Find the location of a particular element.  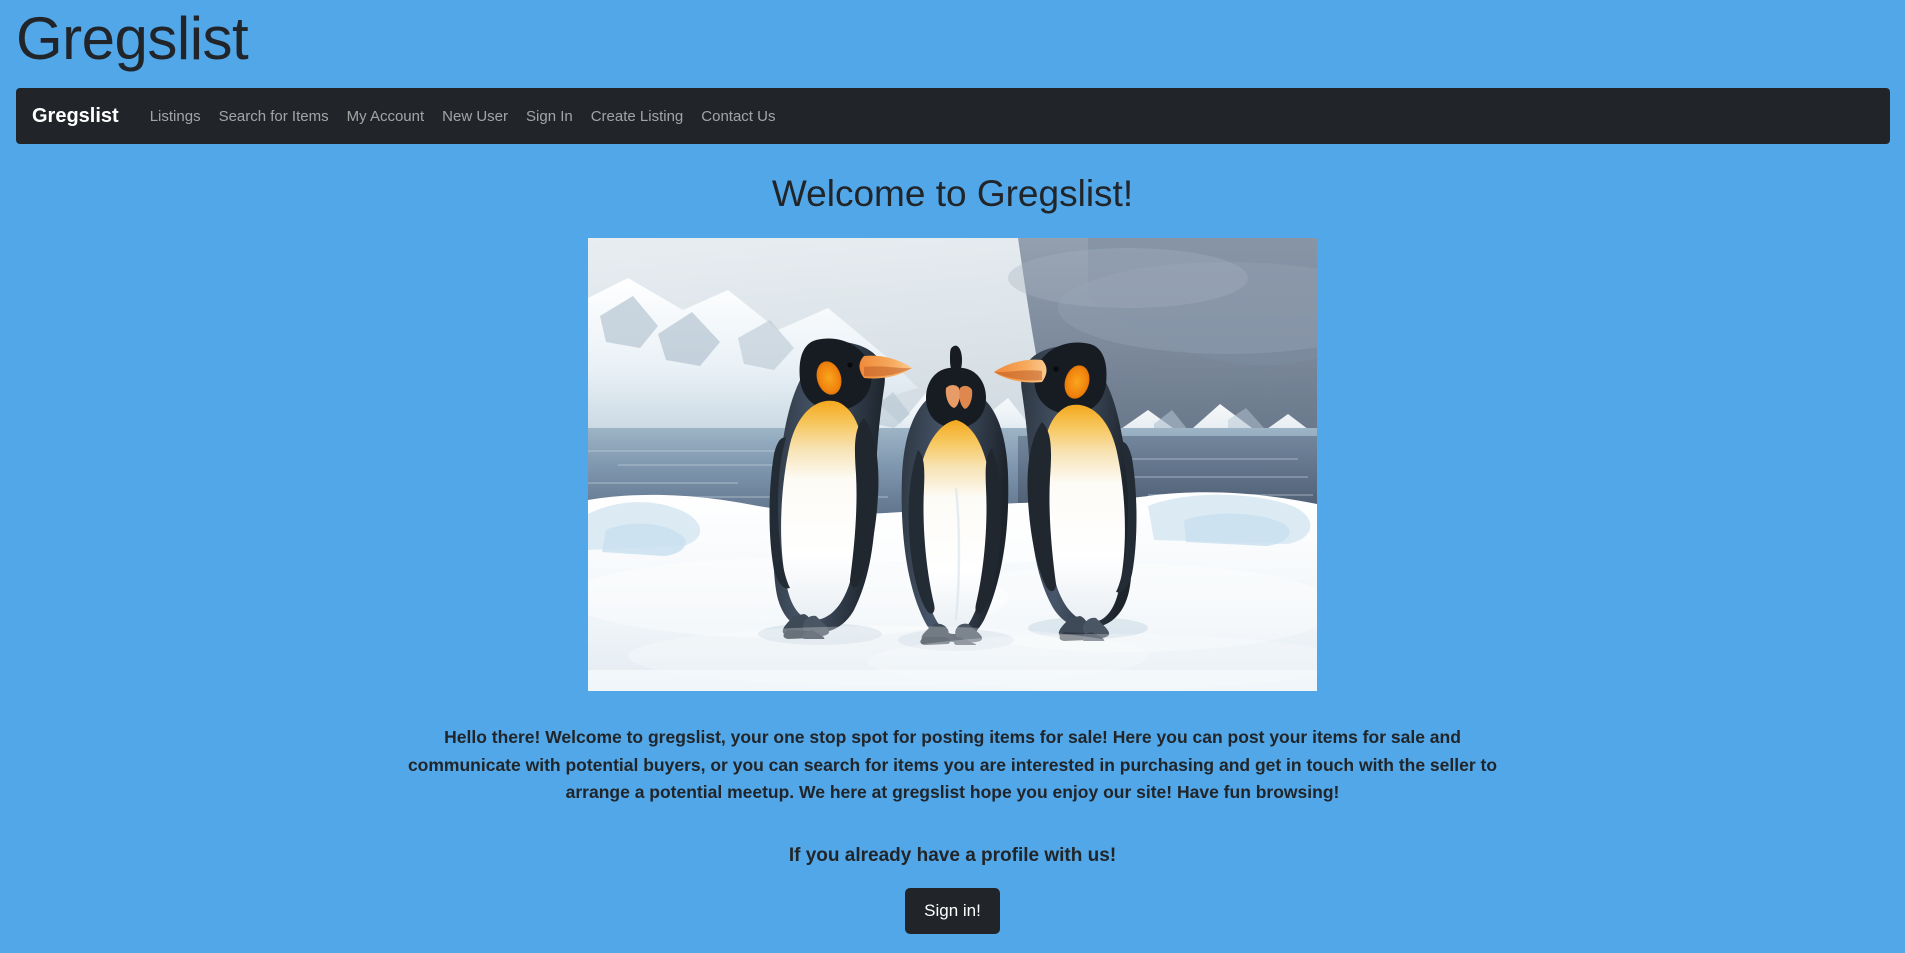

nav-item-listings: Listings is located at coordinates (175, 116).